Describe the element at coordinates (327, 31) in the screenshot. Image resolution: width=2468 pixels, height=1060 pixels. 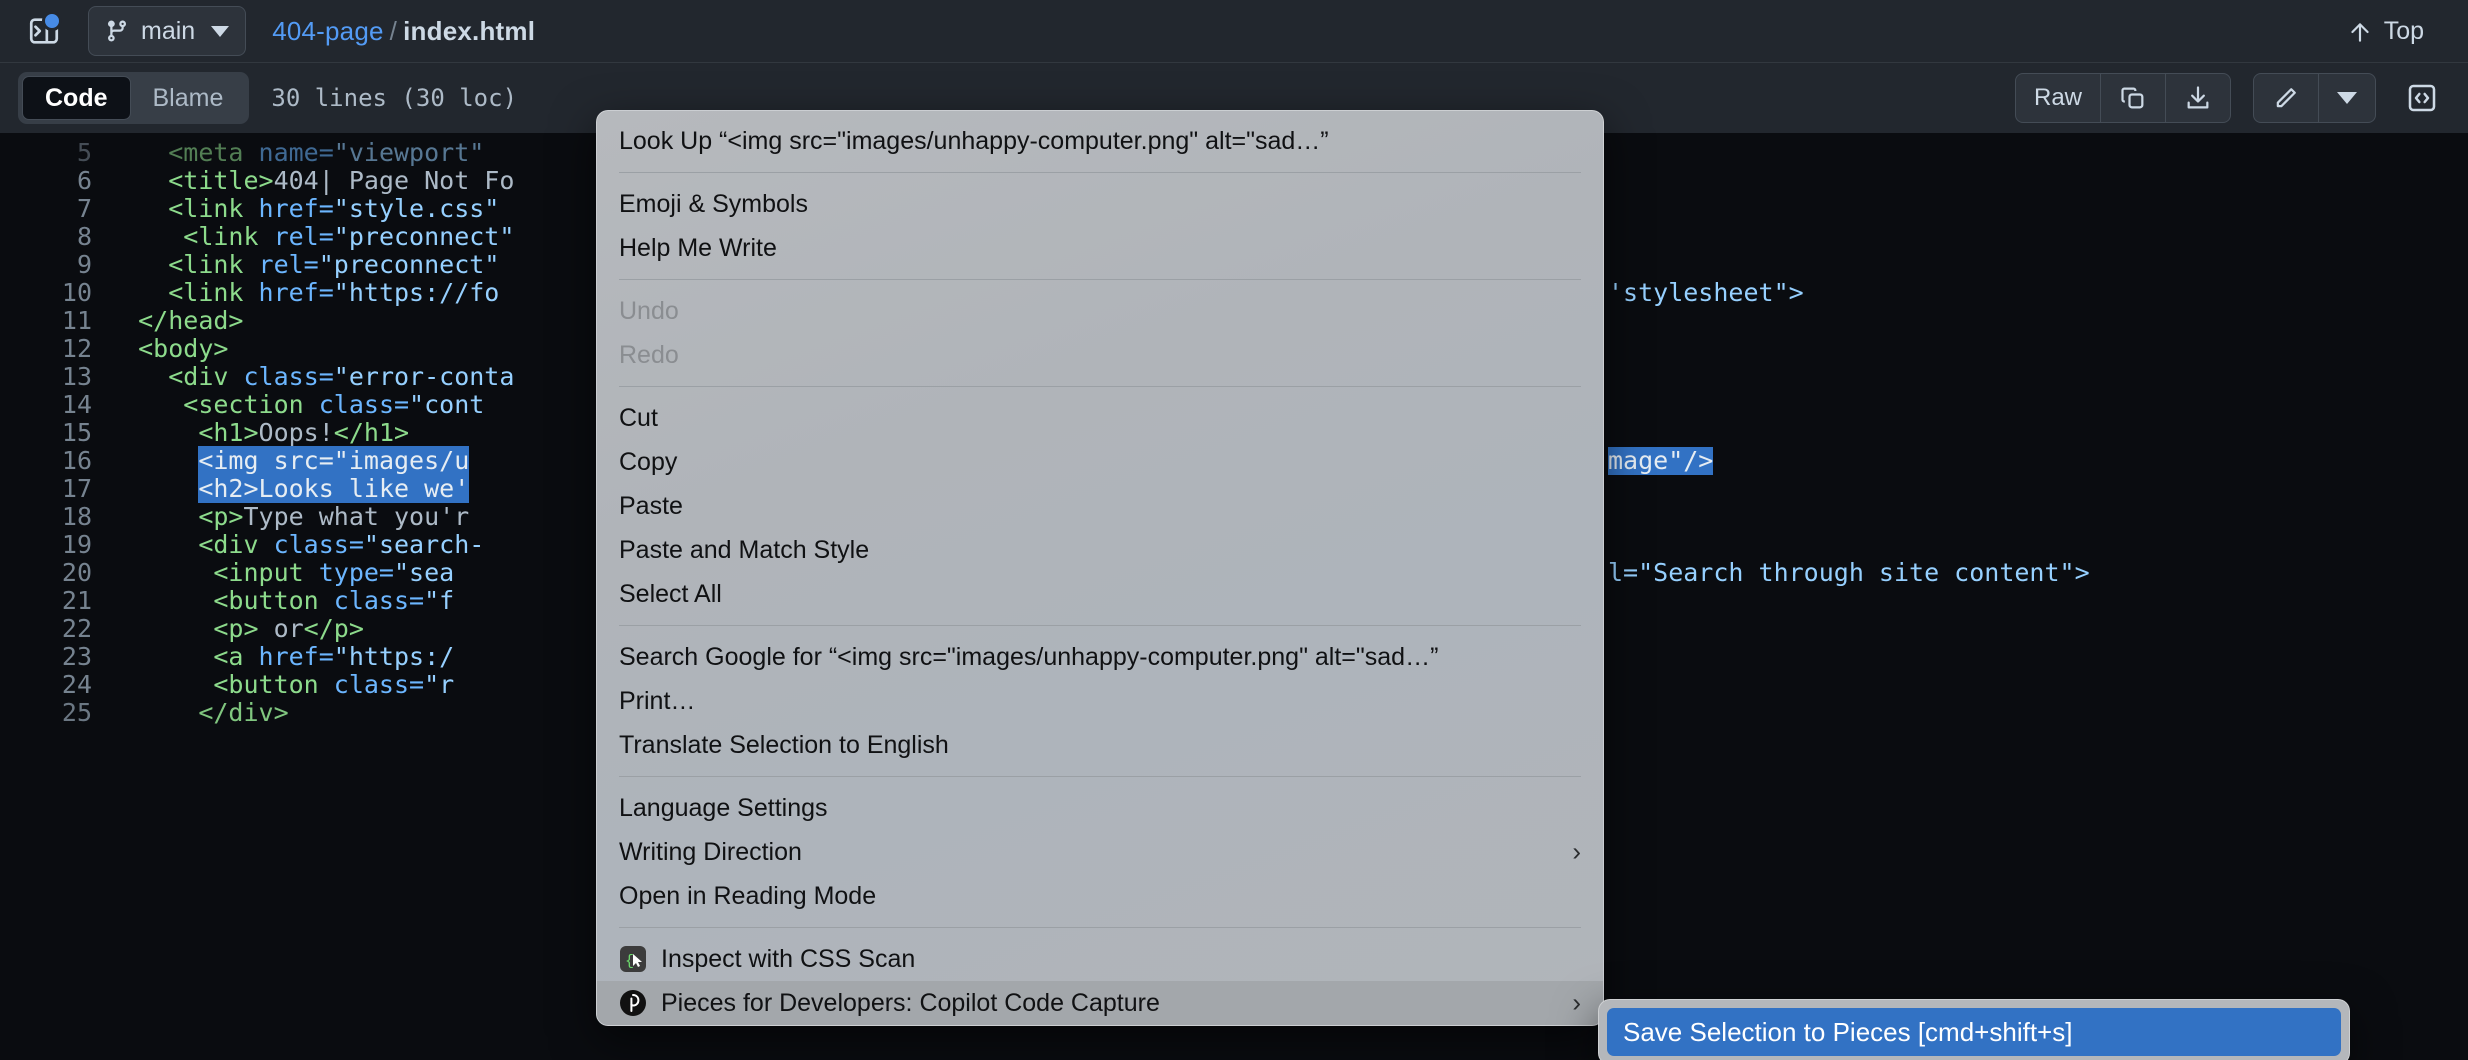
I see `breadcrumb-repo-link: 404-page` at that location.